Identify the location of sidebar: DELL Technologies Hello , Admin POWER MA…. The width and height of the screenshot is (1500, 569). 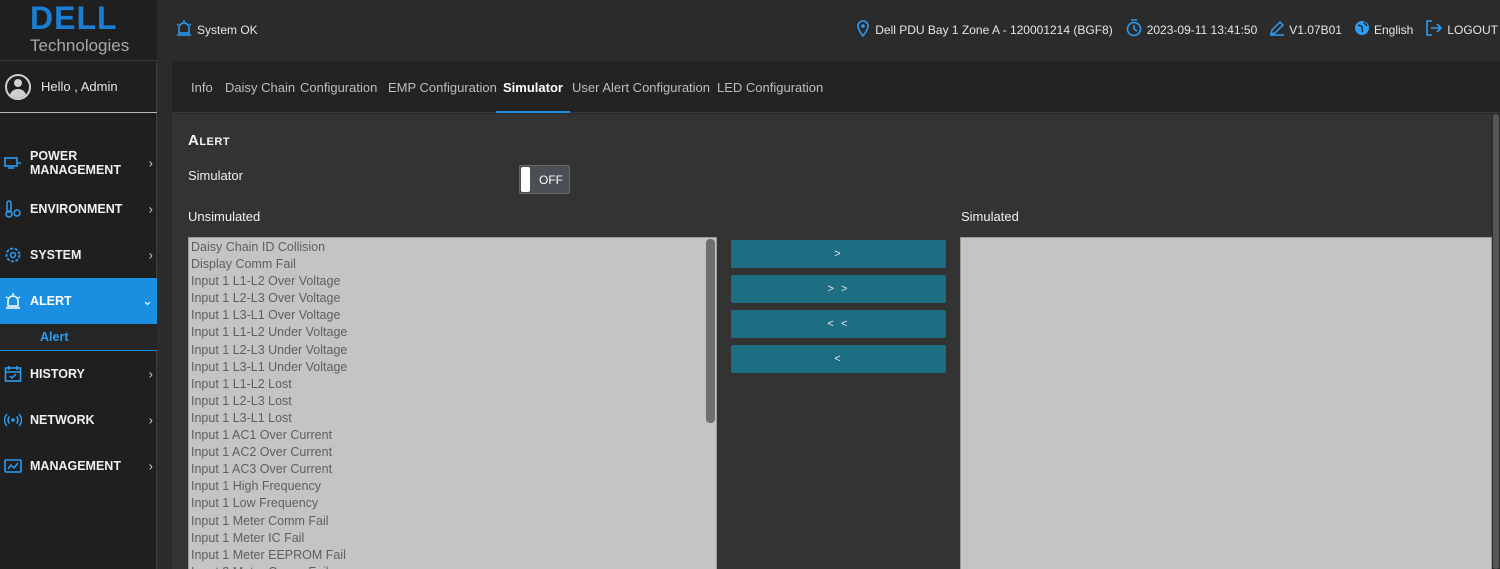
(78, 284).